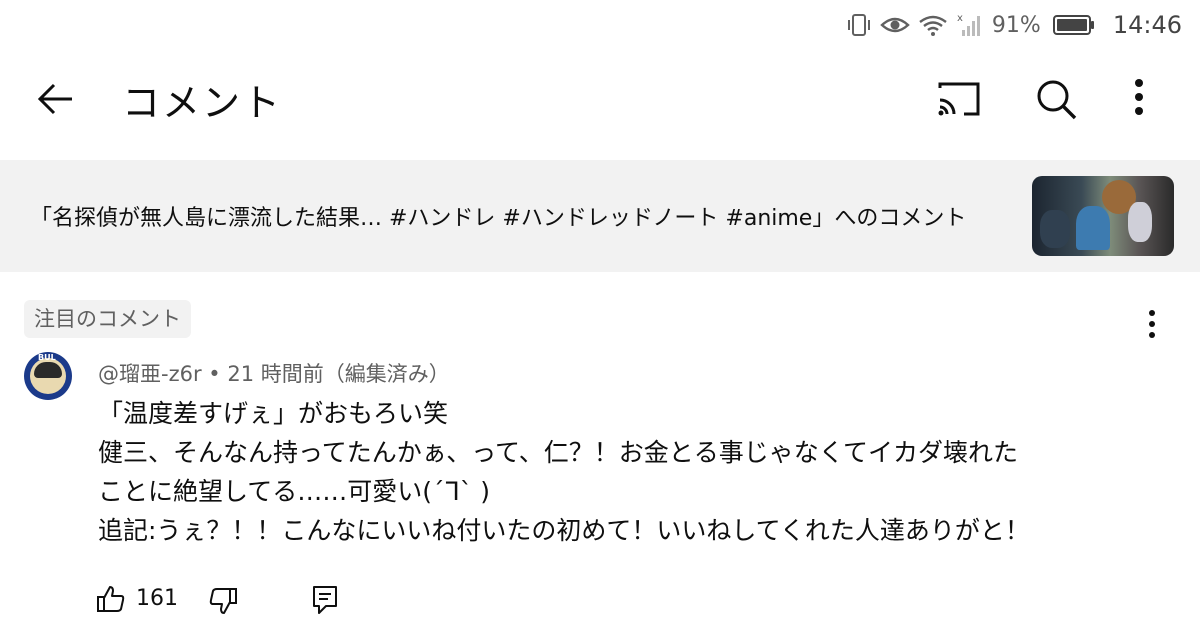  What do you see at coordinates (600, 25) in the screenshot?
I see `status-bar: x 91% 14:46` at bounding box center [600, 25].